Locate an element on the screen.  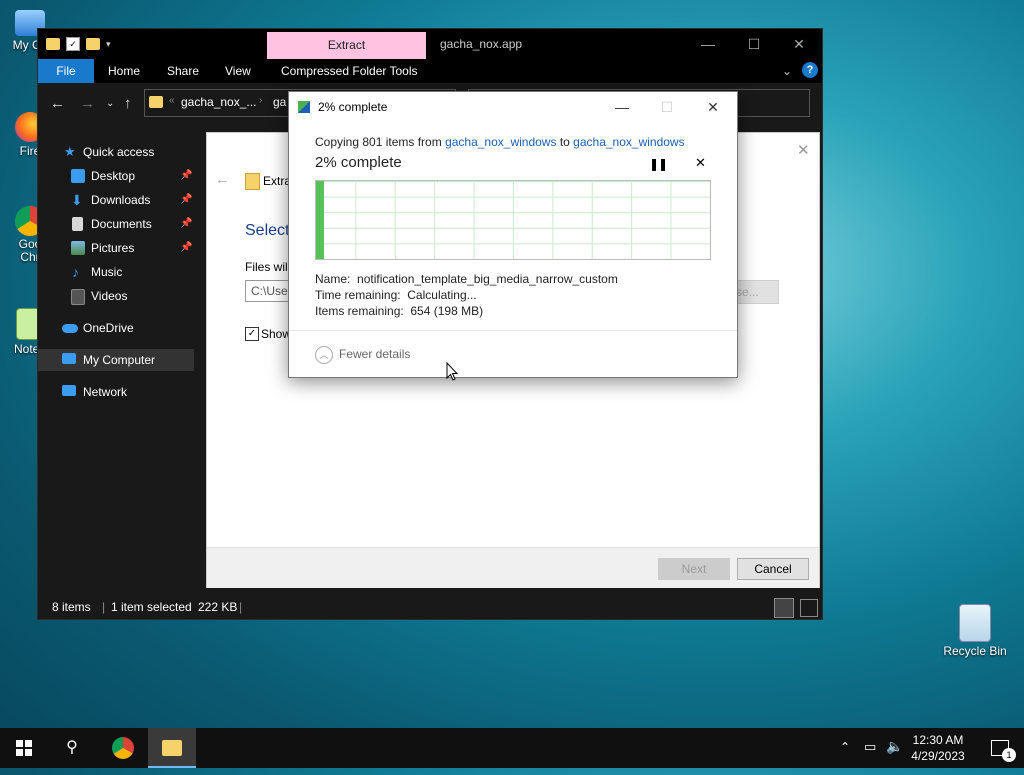
clock: 12:30 AM 4/29/2023 is located at coordinates (938, 748).